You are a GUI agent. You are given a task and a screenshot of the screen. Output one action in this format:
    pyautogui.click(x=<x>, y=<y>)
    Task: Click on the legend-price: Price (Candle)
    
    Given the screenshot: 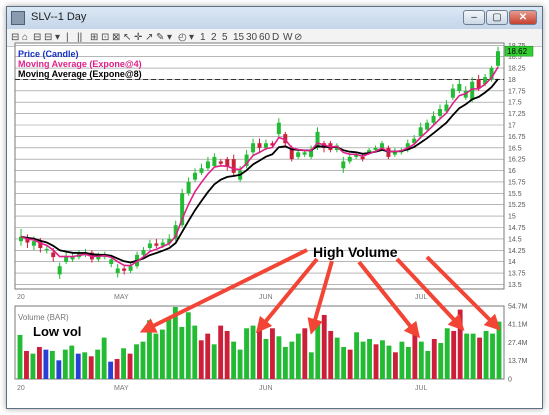 What is the action you would take?
    pyautogui.click(x=80, y=54)
    